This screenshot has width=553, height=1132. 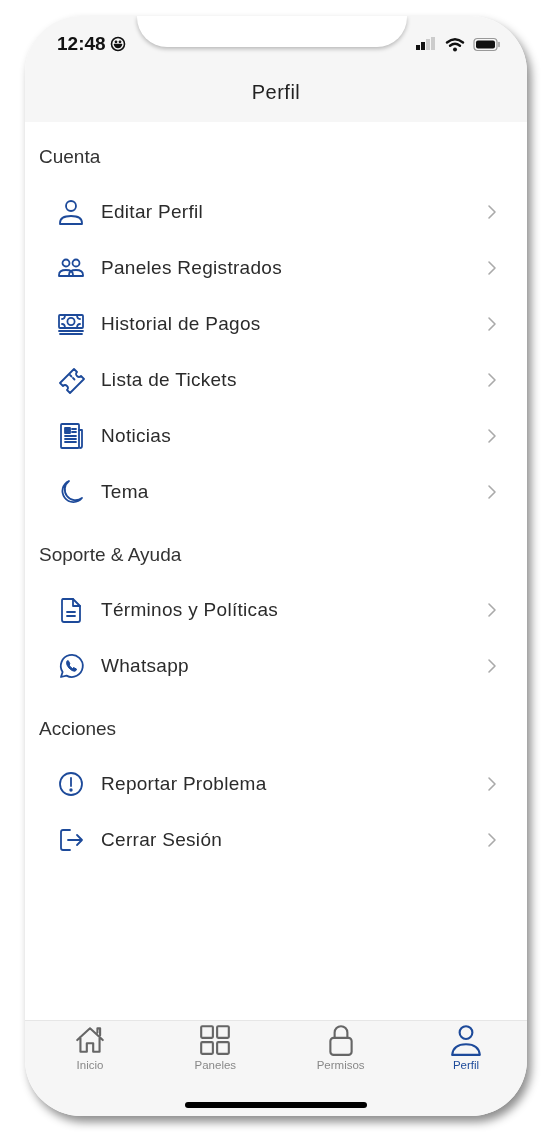 What do you see at coordinates (283, 436) in the screenshot?
I see `menu-item: Noticias` at bounding box center [283, 436].